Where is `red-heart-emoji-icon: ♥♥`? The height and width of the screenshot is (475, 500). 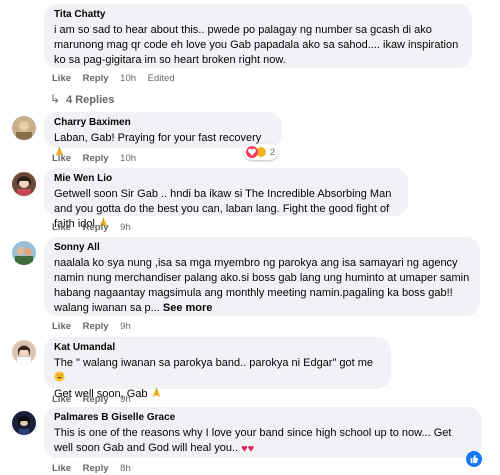
red-heart-emoji-icon: ♥♥ is located at coordinates (248, 449).